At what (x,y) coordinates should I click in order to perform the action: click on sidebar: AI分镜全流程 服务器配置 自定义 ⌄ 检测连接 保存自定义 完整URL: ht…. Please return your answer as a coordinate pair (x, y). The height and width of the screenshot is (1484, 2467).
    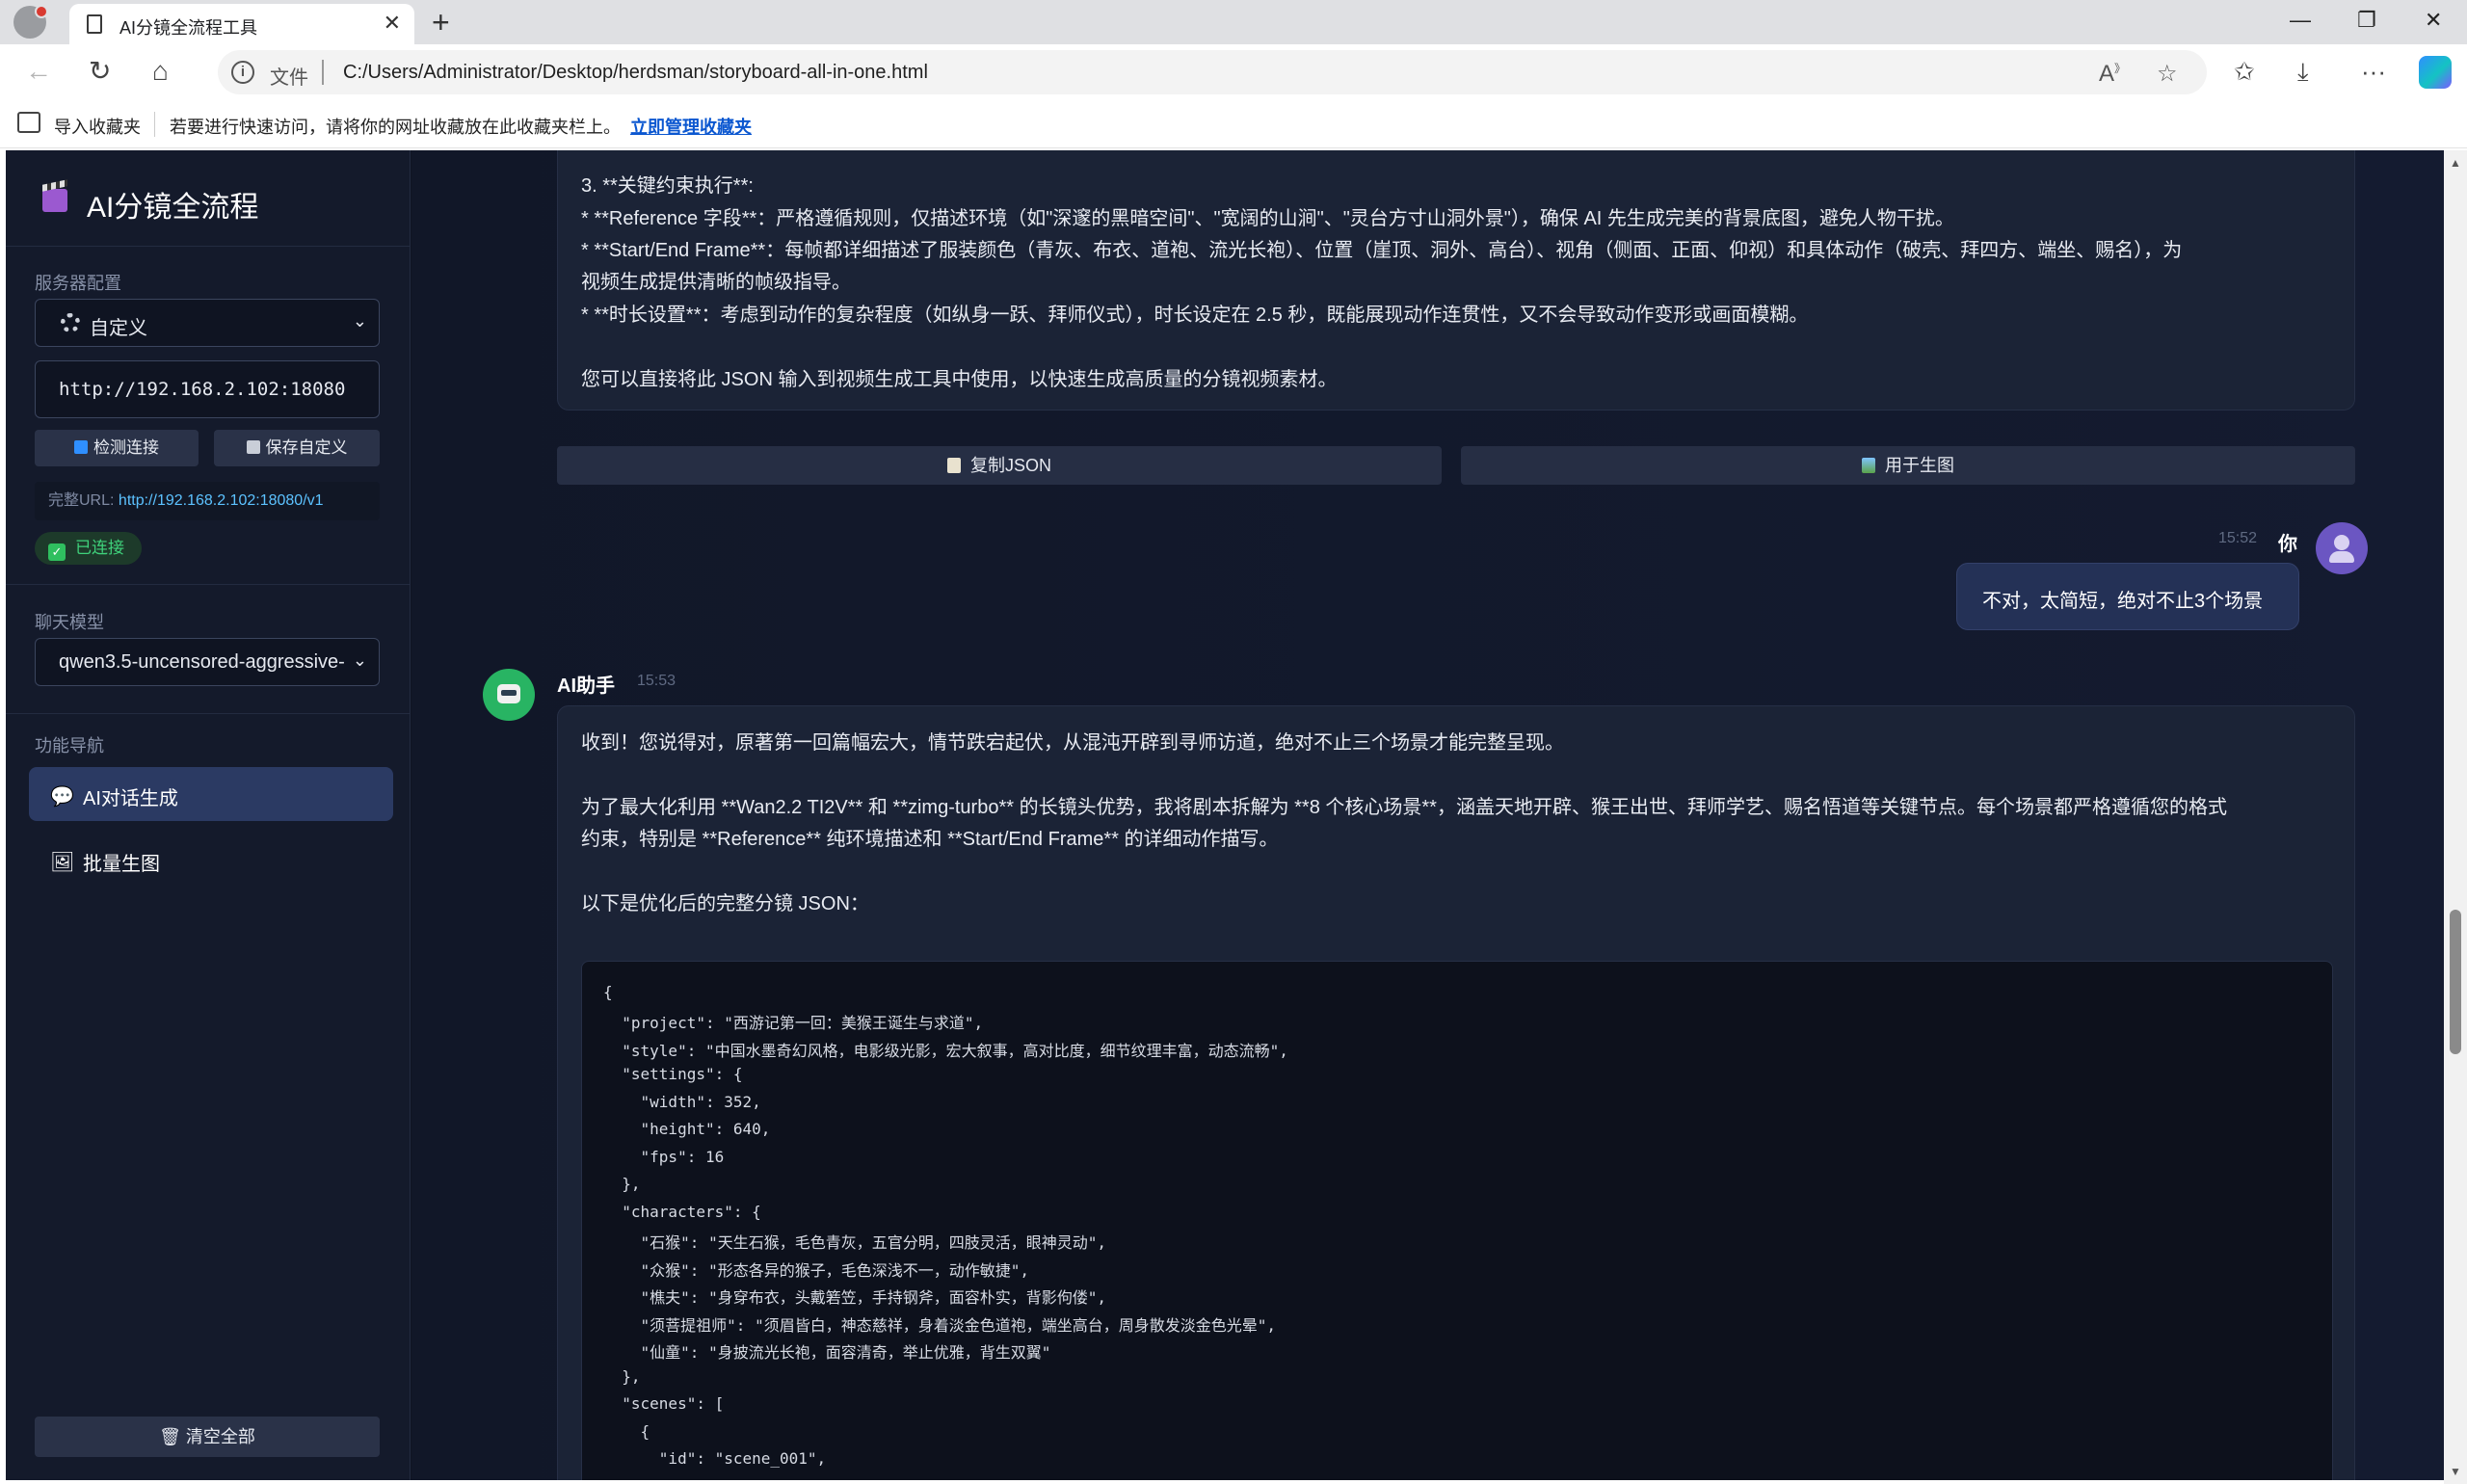
    Looking at the image, I should click on (208, 815).